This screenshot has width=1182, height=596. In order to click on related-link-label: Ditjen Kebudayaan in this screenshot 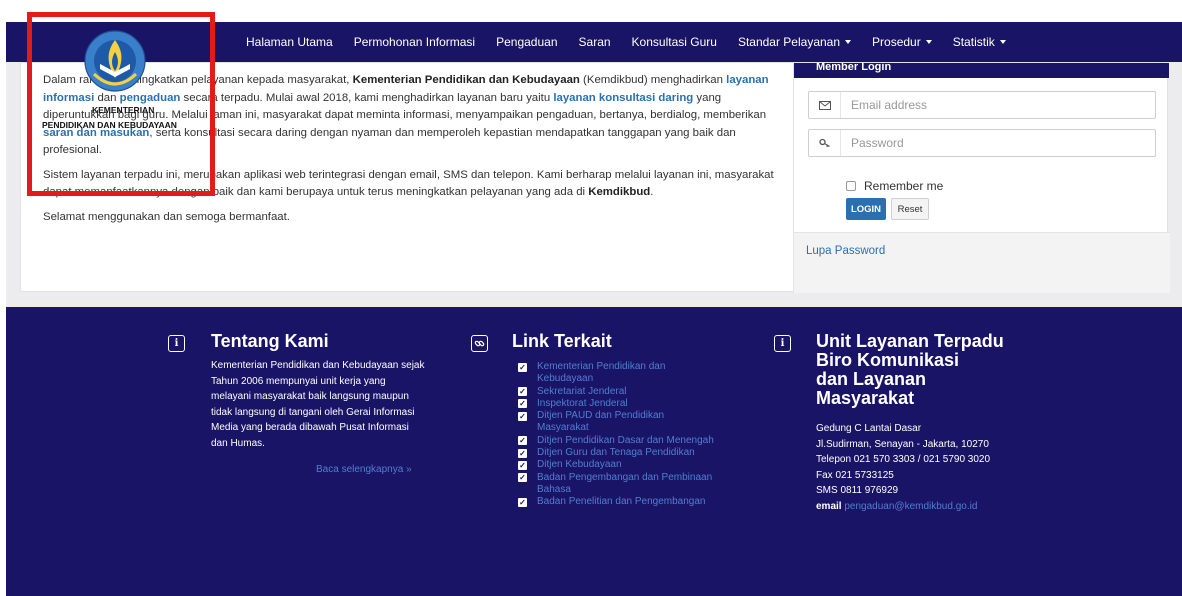, I will do `click(579, 465)`.